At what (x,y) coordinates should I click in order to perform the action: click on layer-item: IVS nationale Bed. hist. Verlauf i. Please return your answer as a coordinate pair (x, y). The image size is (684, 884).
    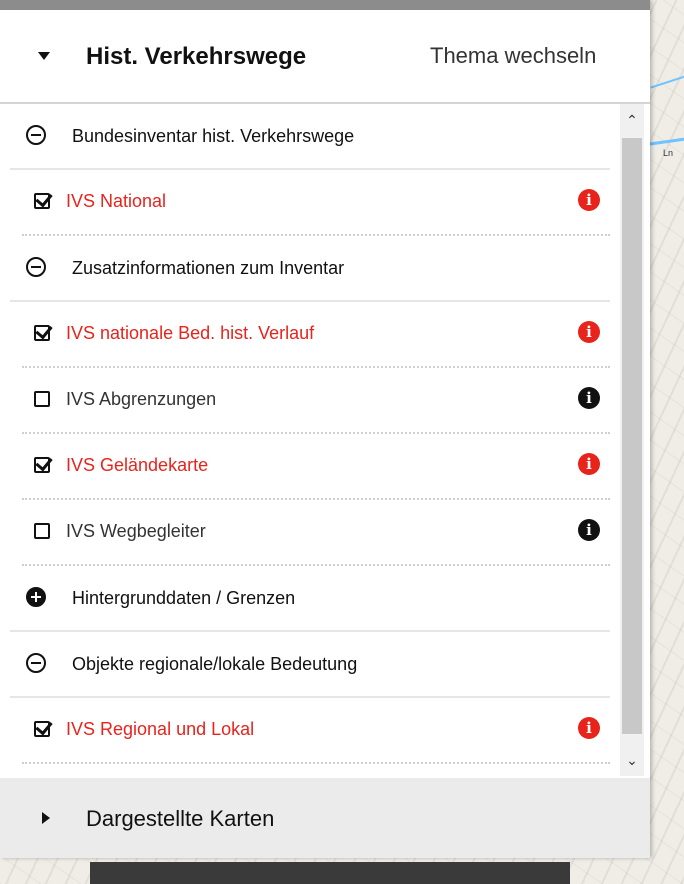
    Looking at the image, I should click on (316, 335).